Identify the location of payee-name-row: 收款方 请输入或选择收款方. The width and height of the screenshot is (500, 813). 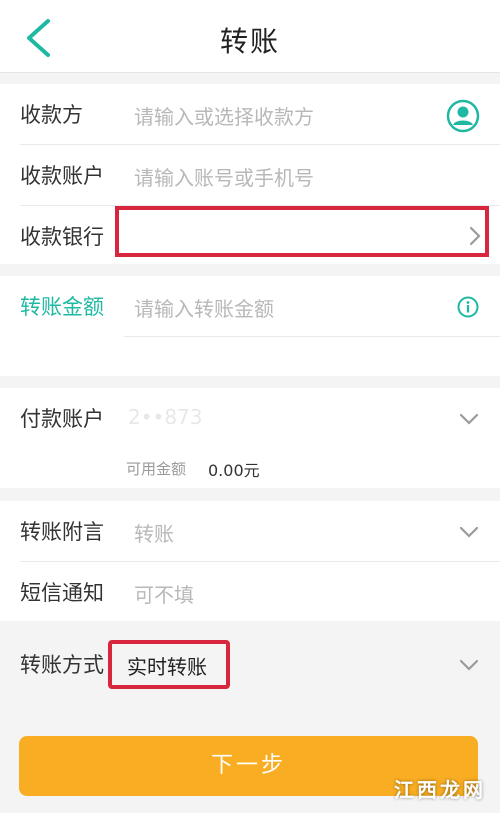
(250, 114).